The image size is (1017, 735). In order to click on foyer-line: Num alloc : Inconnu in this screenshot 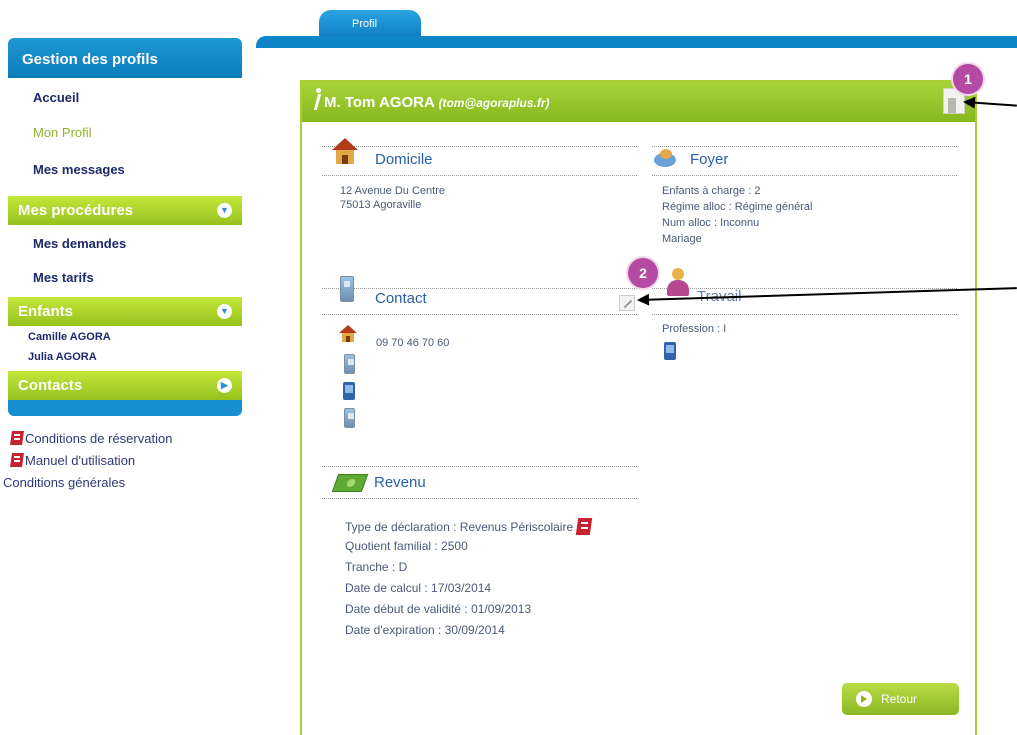, I will do `click(711, 223)`.